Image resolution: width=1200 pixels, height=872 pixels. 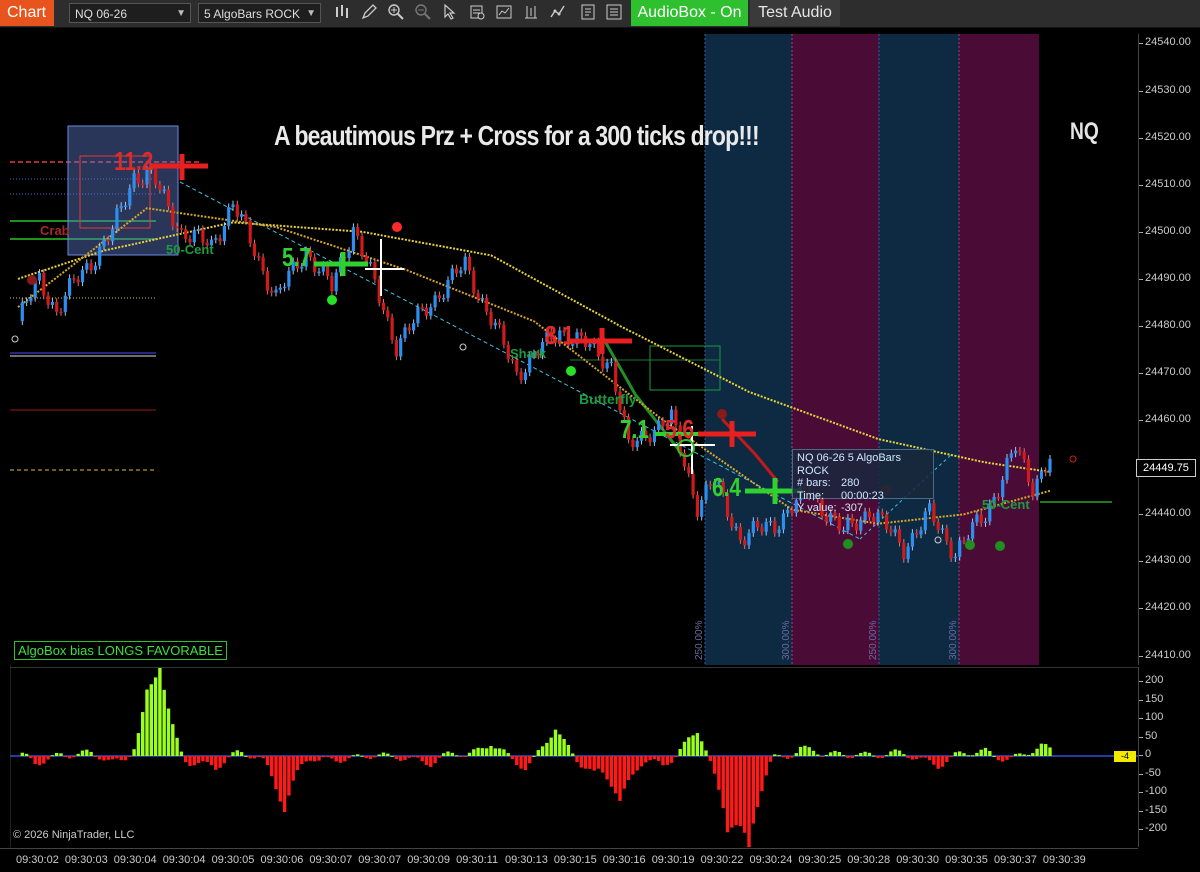 I want to click on bar-type-dropdown-label: 5 AlgoBars ROCK, so click(x=252, y=14).